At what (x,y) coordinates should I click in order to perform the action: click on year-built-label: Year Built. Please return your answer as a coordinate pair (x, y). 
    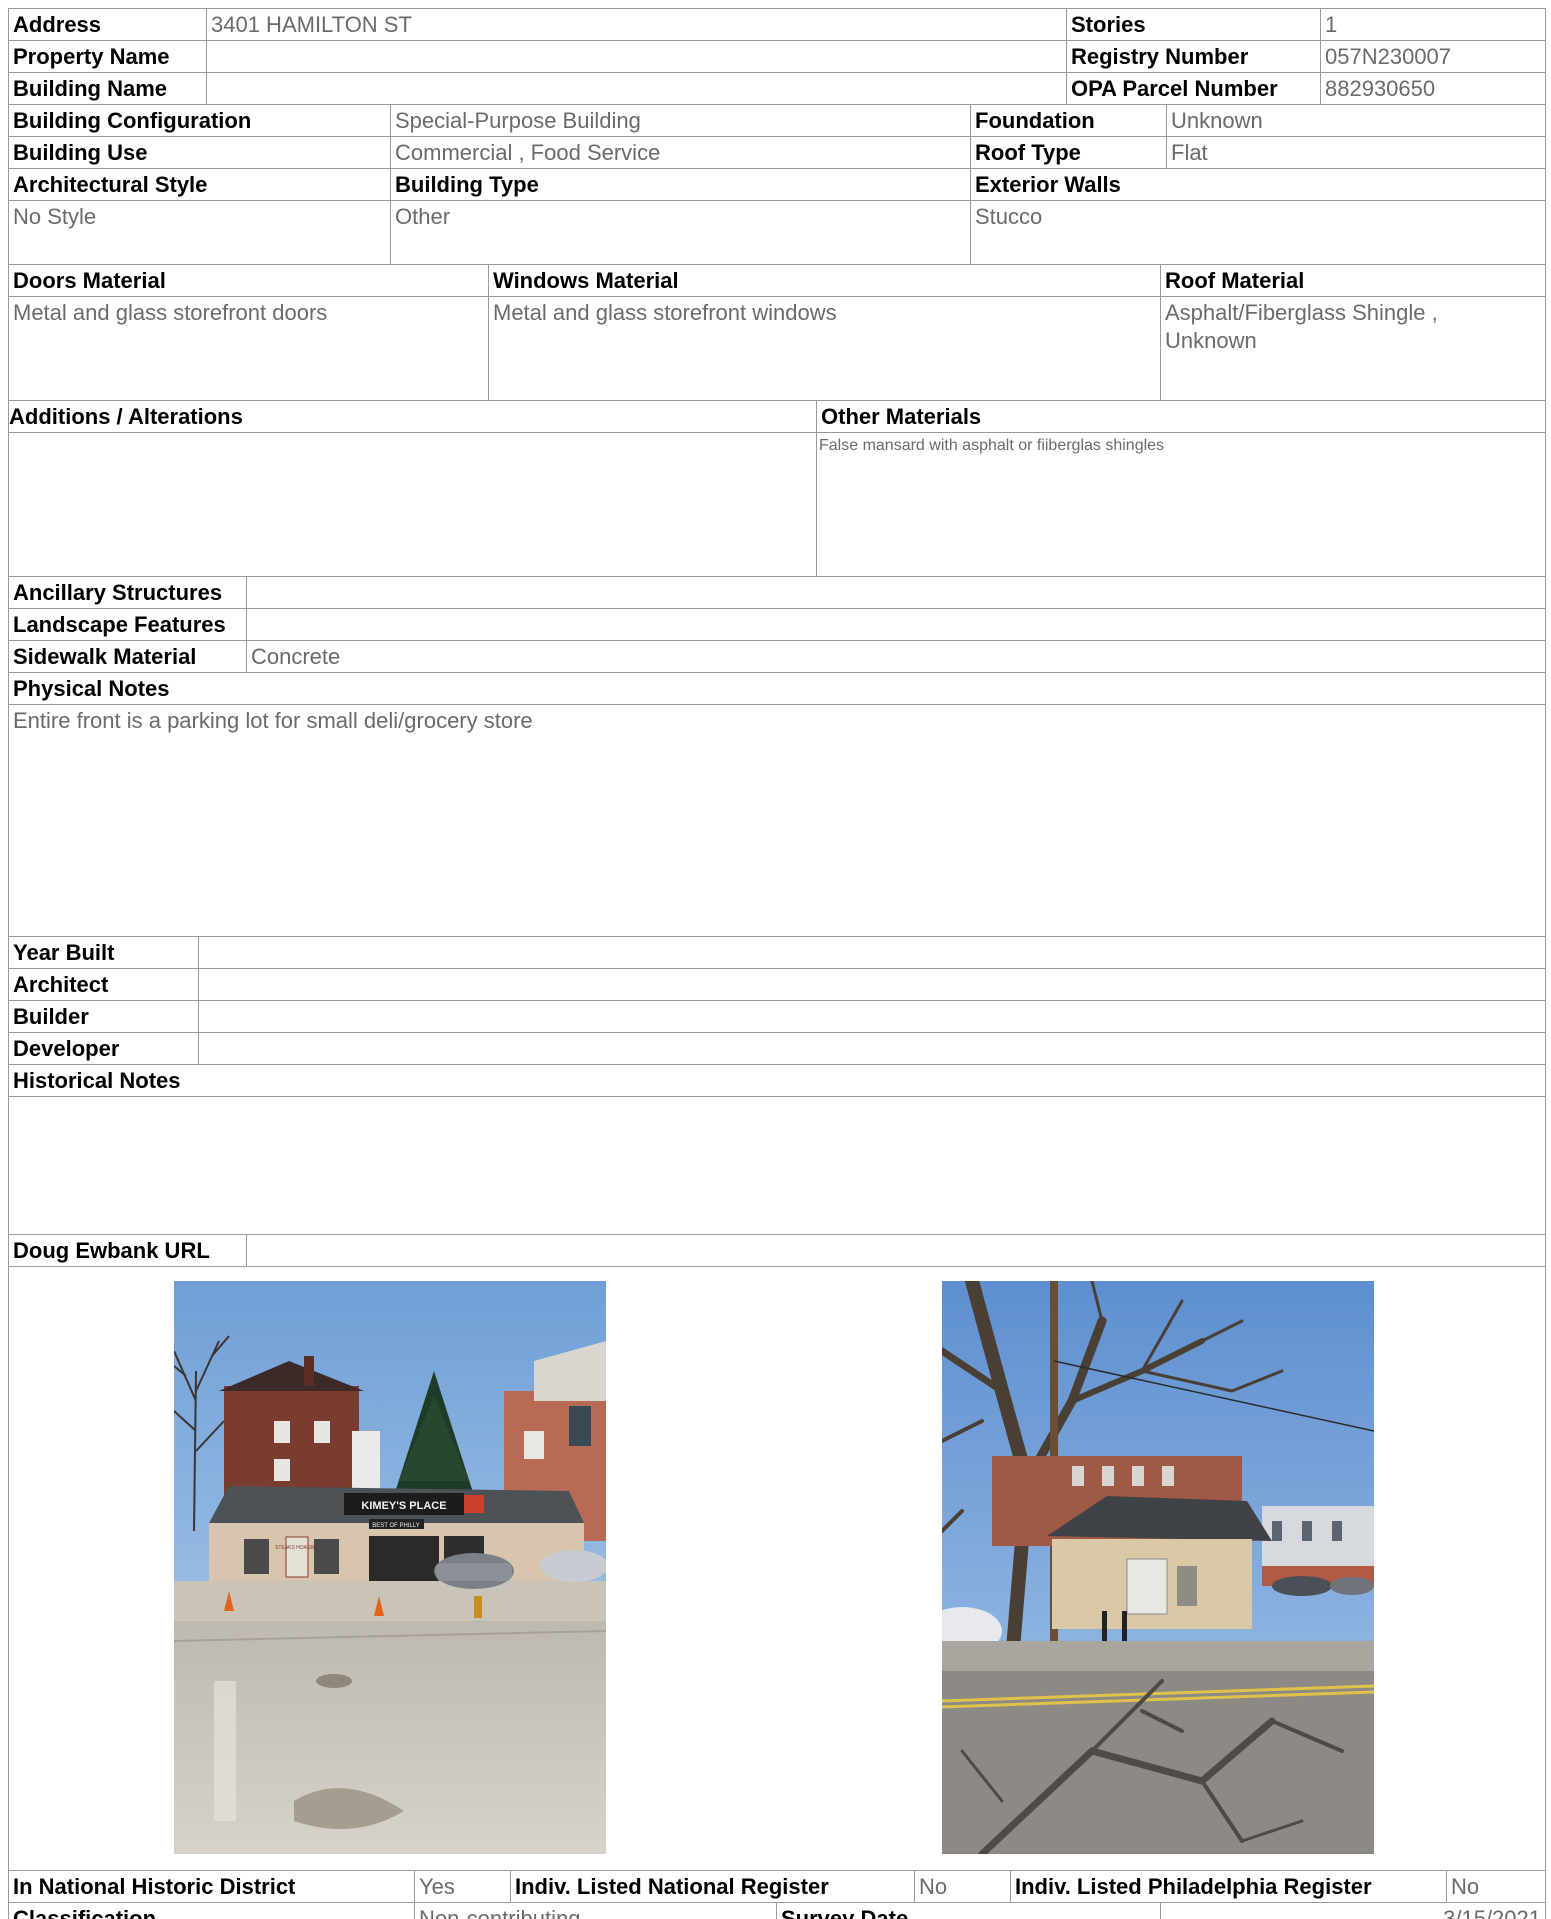
    Looking at the image, I should click on (103, 952).